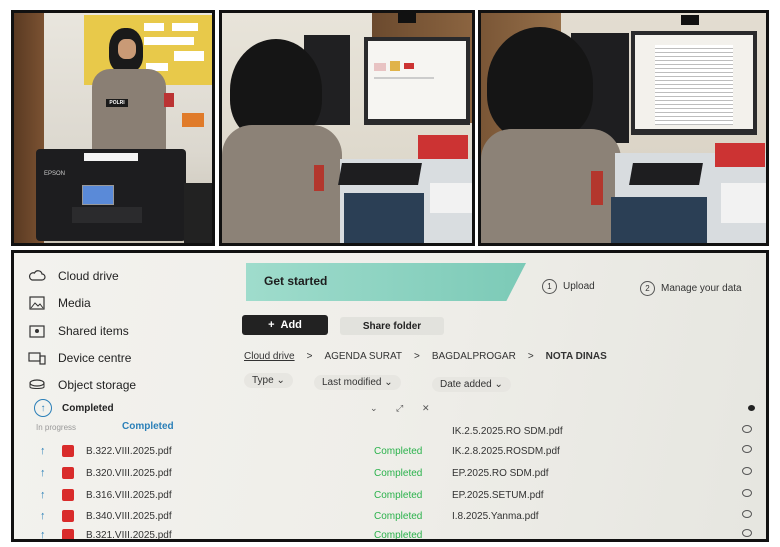 The image size is (780, 547). Describe the element at coordinates (471, 384) in the screenshot. I see `filter-date-added: Date added ⌄` at that location.